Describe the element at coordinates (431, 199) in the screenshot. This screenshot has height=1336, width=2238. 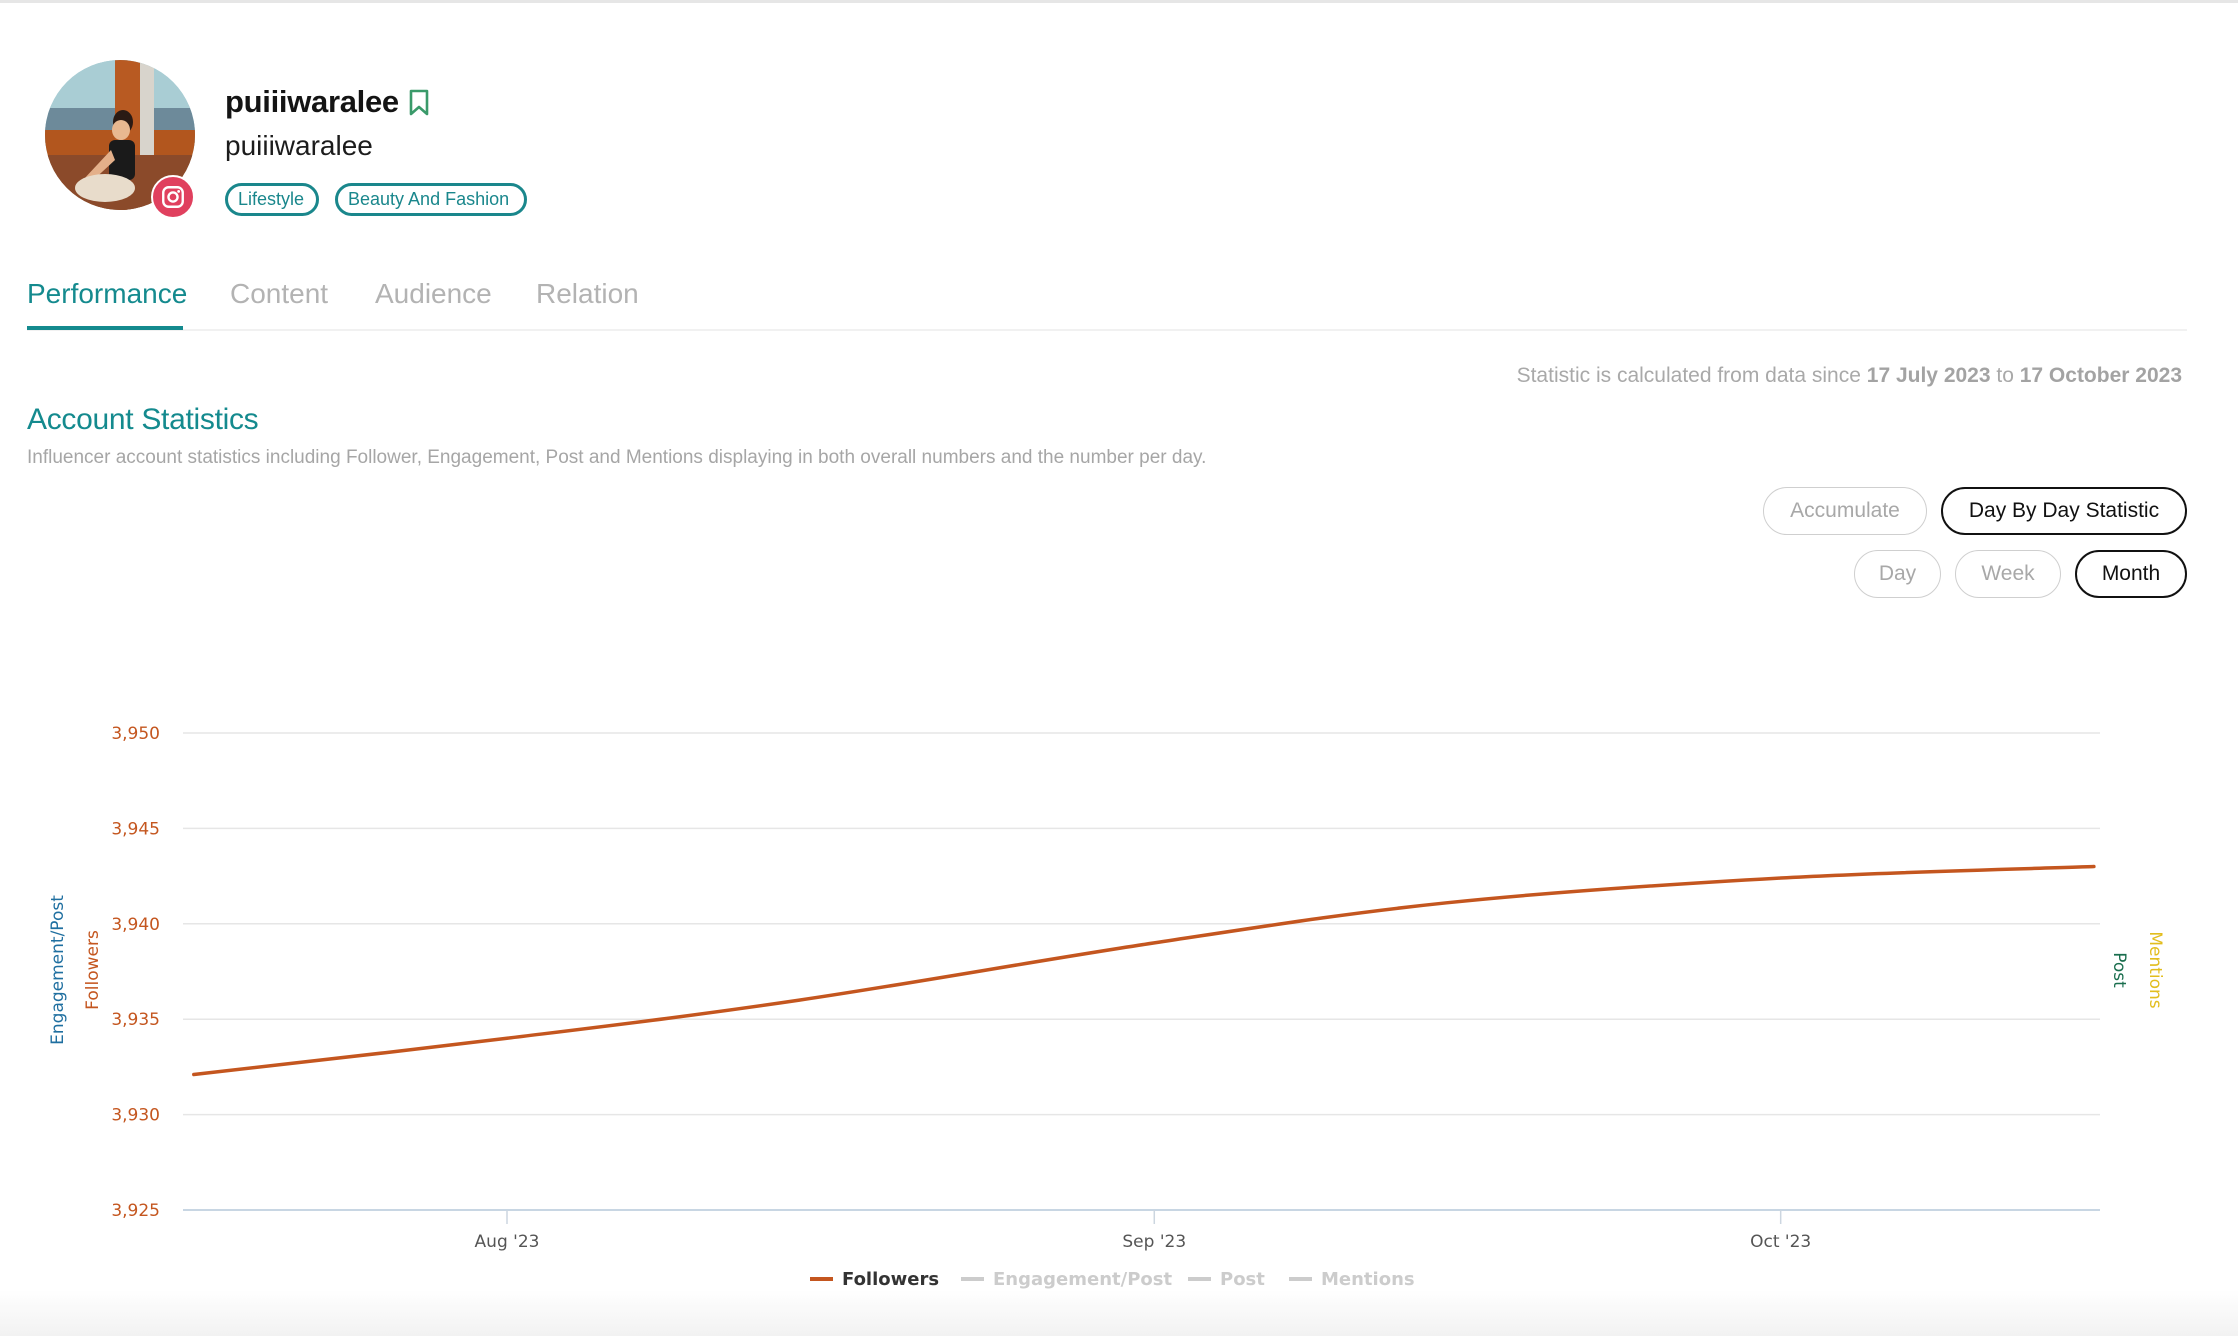
I see `category-tag: Beauty And Fashion` at that location.